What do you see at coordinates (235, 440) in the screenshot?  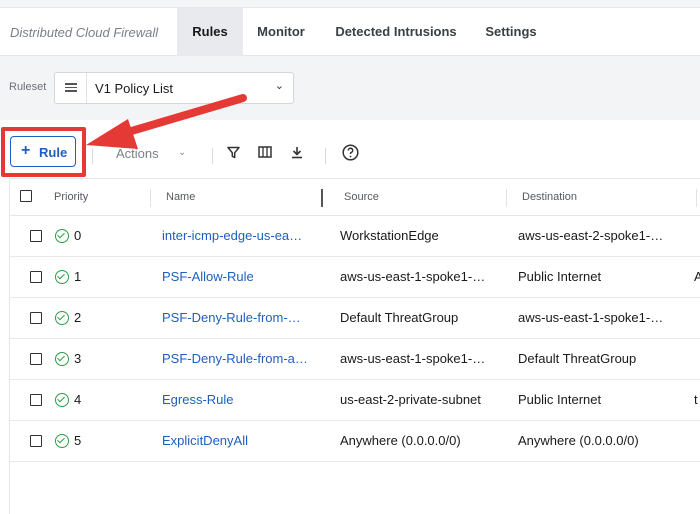 I see `row-name-link: ExplicitDenyAll` at bounding box center [235, 440].